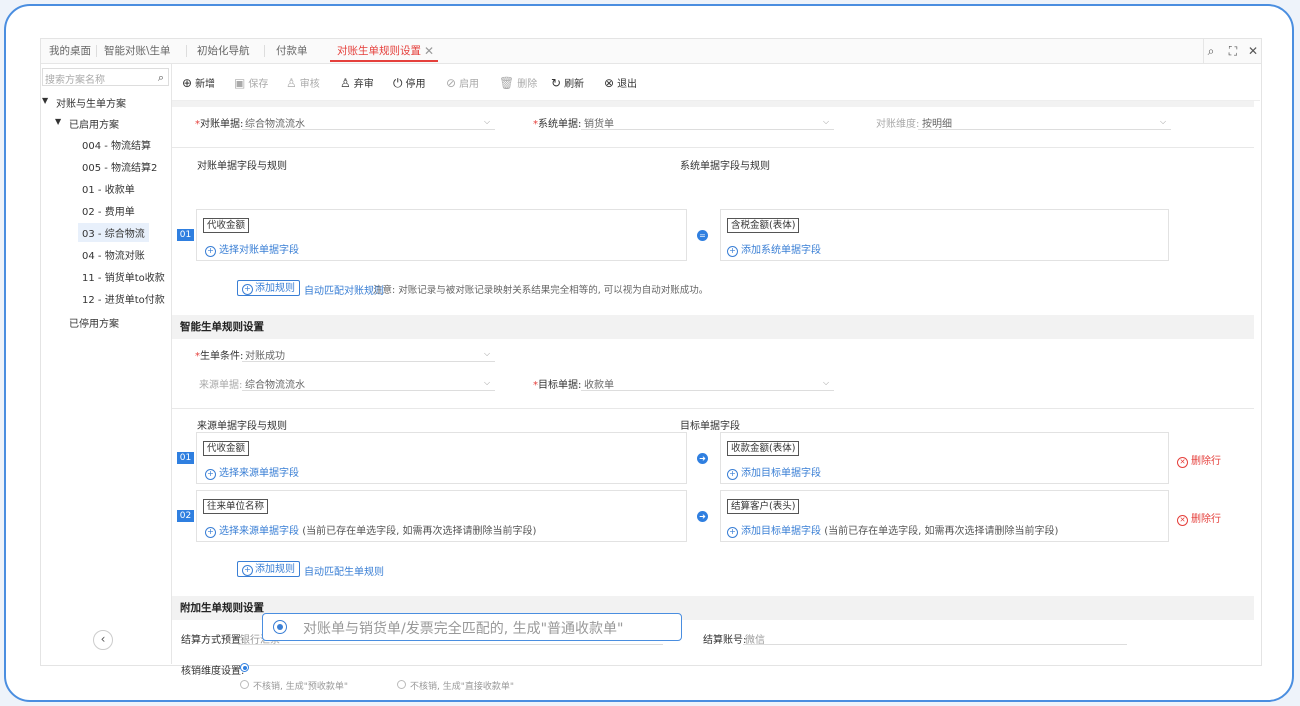 This screenshot has width=1300, height=706. What do you see at coordinates (268, 288) in the screenshot?
I see `add-recon-rule-button: + 添加规则` at bounding box center [268, 288].